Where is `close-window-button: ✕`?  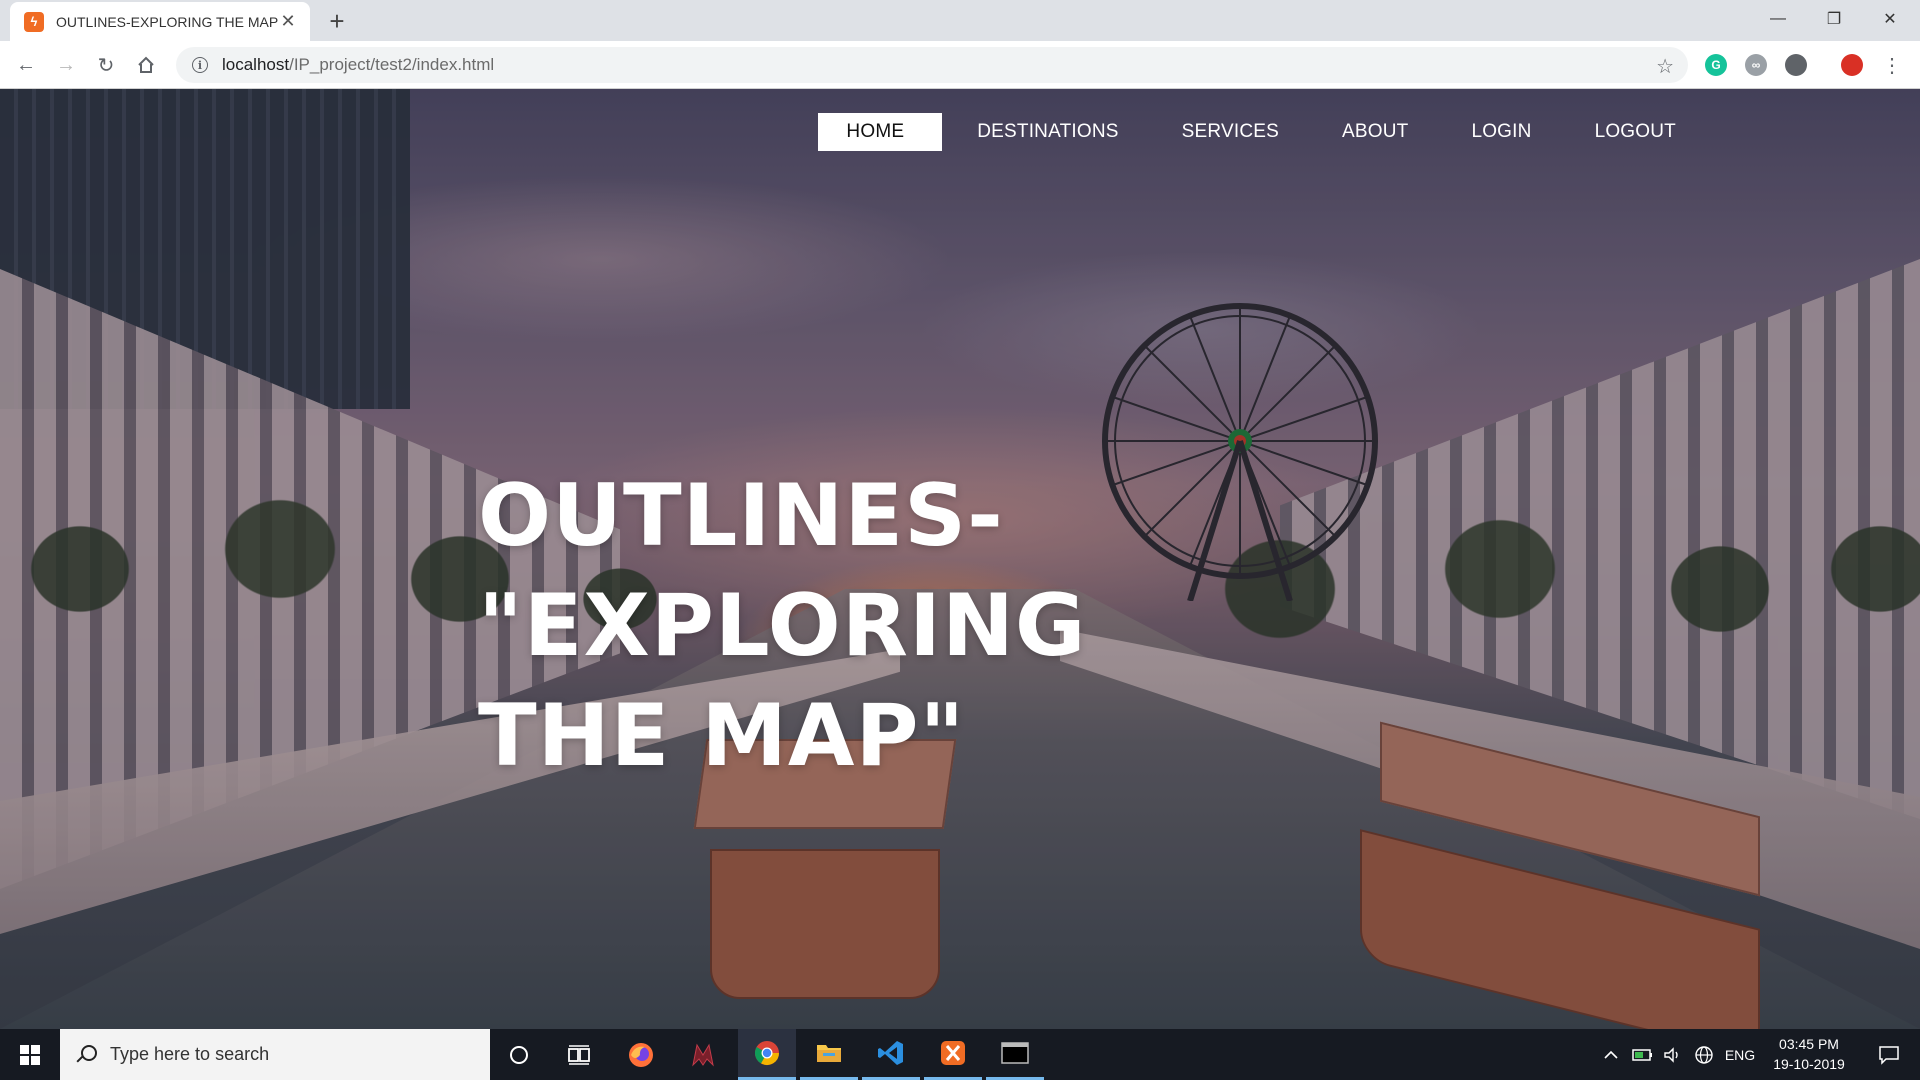
close-window-button: ✕ is located at coordinates (1890, 19).